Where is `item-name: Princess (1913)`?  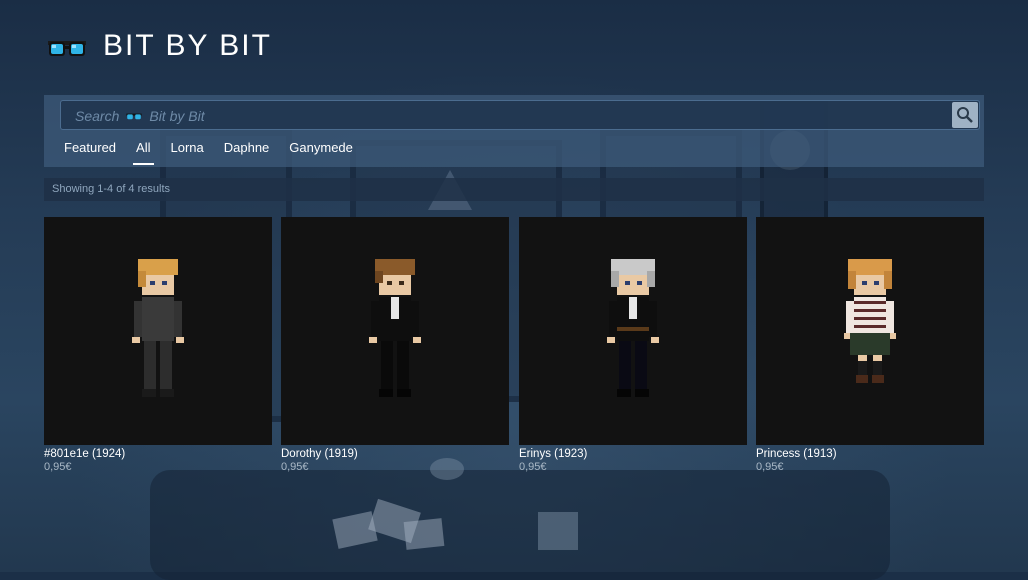 item-name: Princess (1913) is located at coordinates (870, 454).